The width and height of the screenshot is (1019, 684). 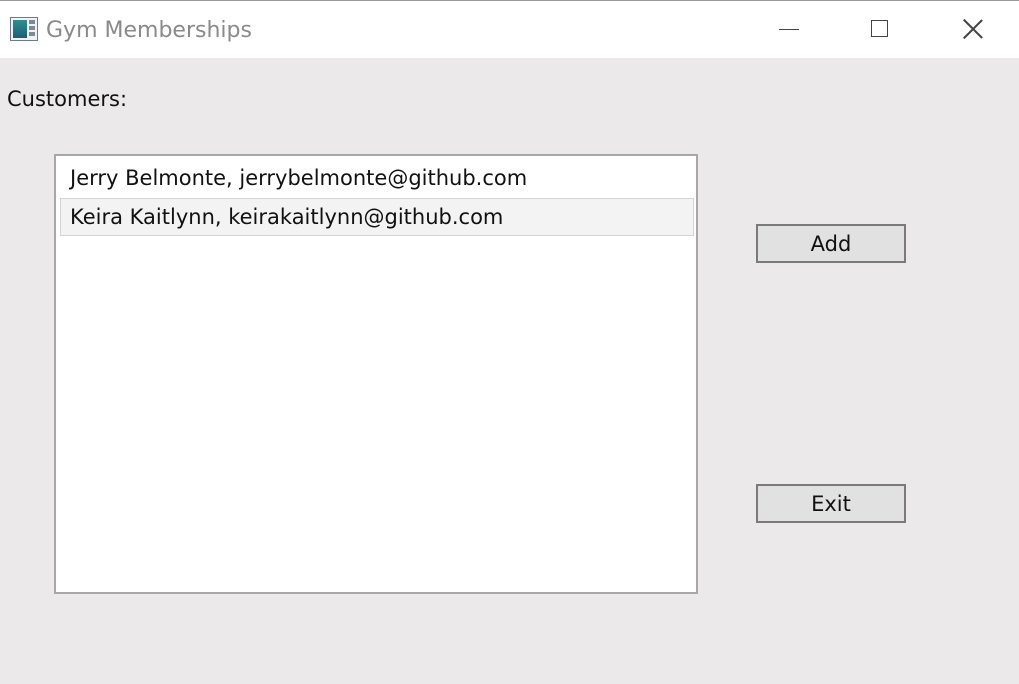 I want to click on maximize-icon, so click(x=879, y=28).